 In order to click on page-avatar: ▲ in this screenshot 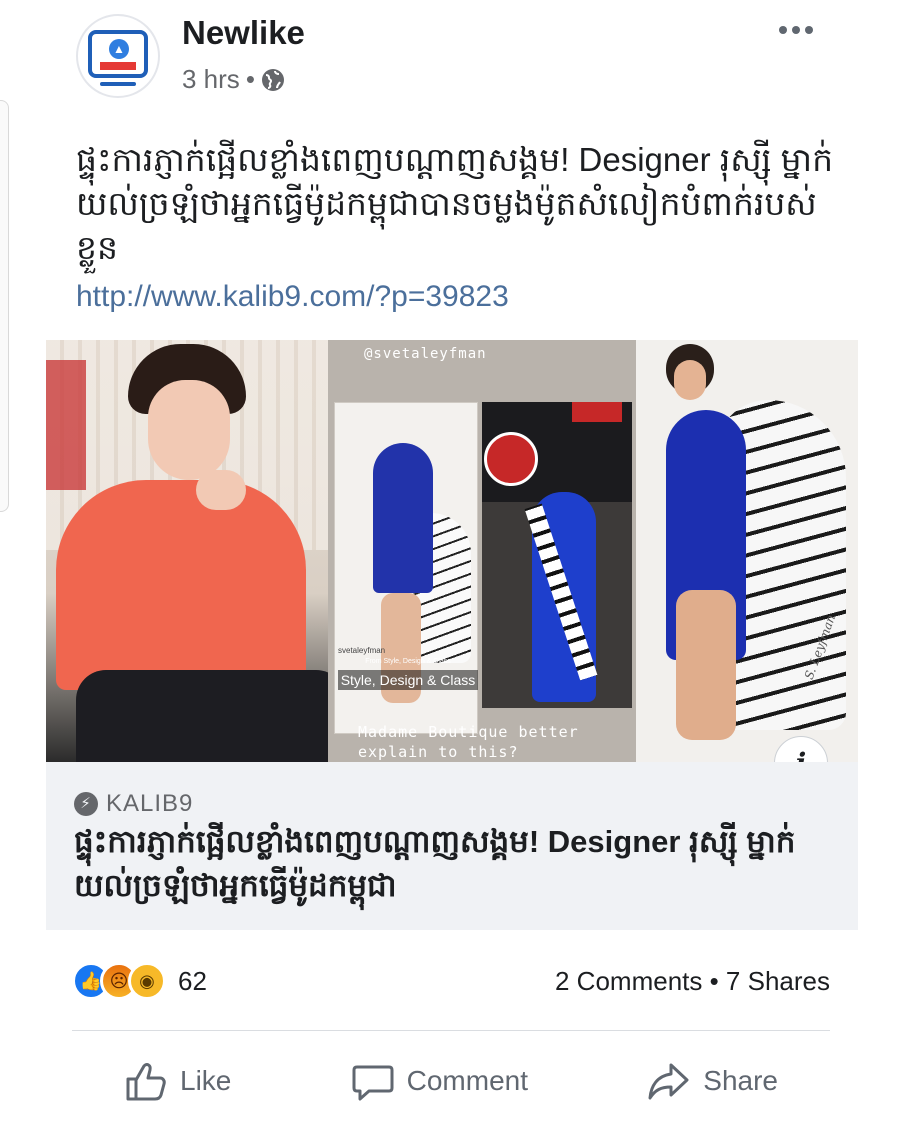, I will do `click(118, 56)`.